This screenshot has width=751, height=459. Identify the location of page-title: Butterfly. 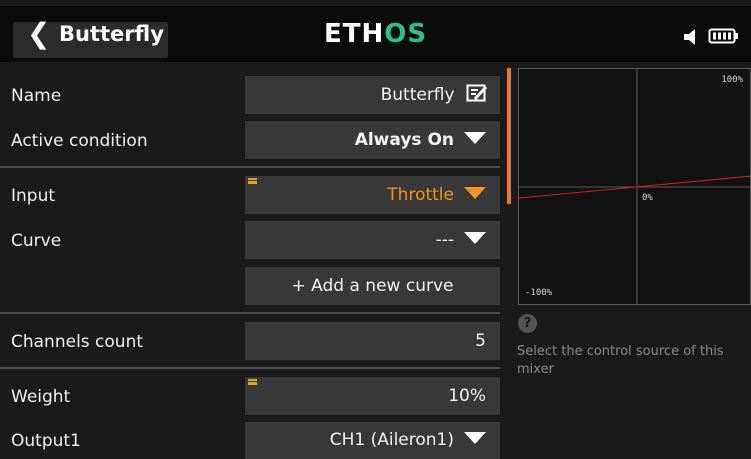
(111, 34).